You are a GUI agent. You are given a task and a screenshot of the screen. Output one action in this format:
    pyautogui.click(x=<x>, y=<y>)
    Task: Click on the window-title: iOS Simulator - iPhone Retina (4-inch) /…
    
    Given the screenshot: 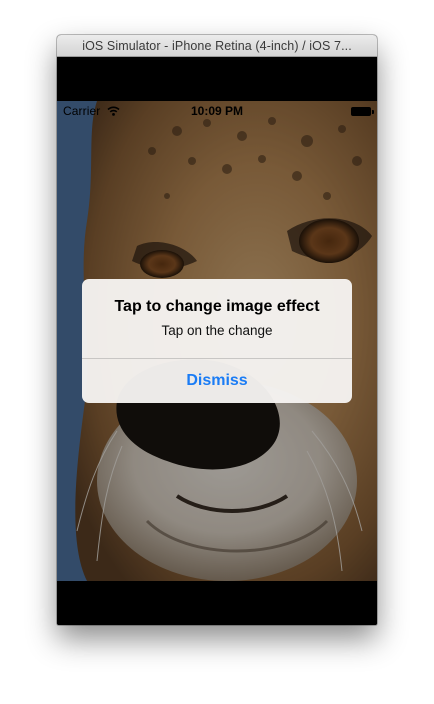 What is the action you would take?
    pyautogui.click(x=217, y=46)
    